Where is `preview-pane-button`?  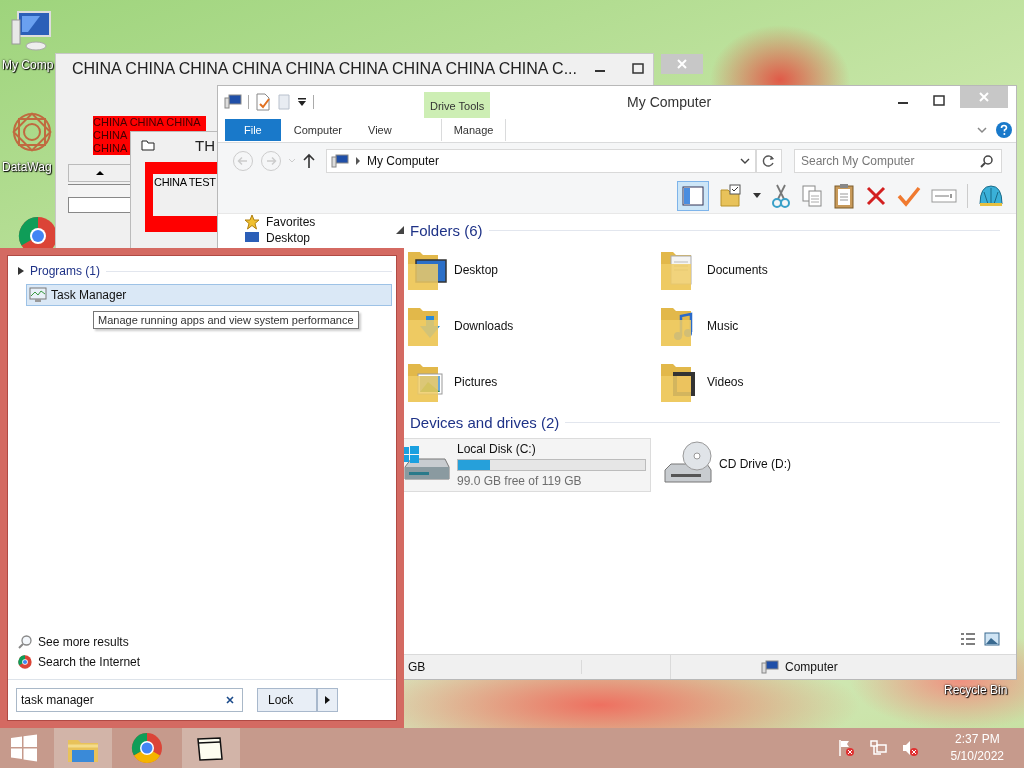 preview-pane-button is located at coordinates (693, 196).